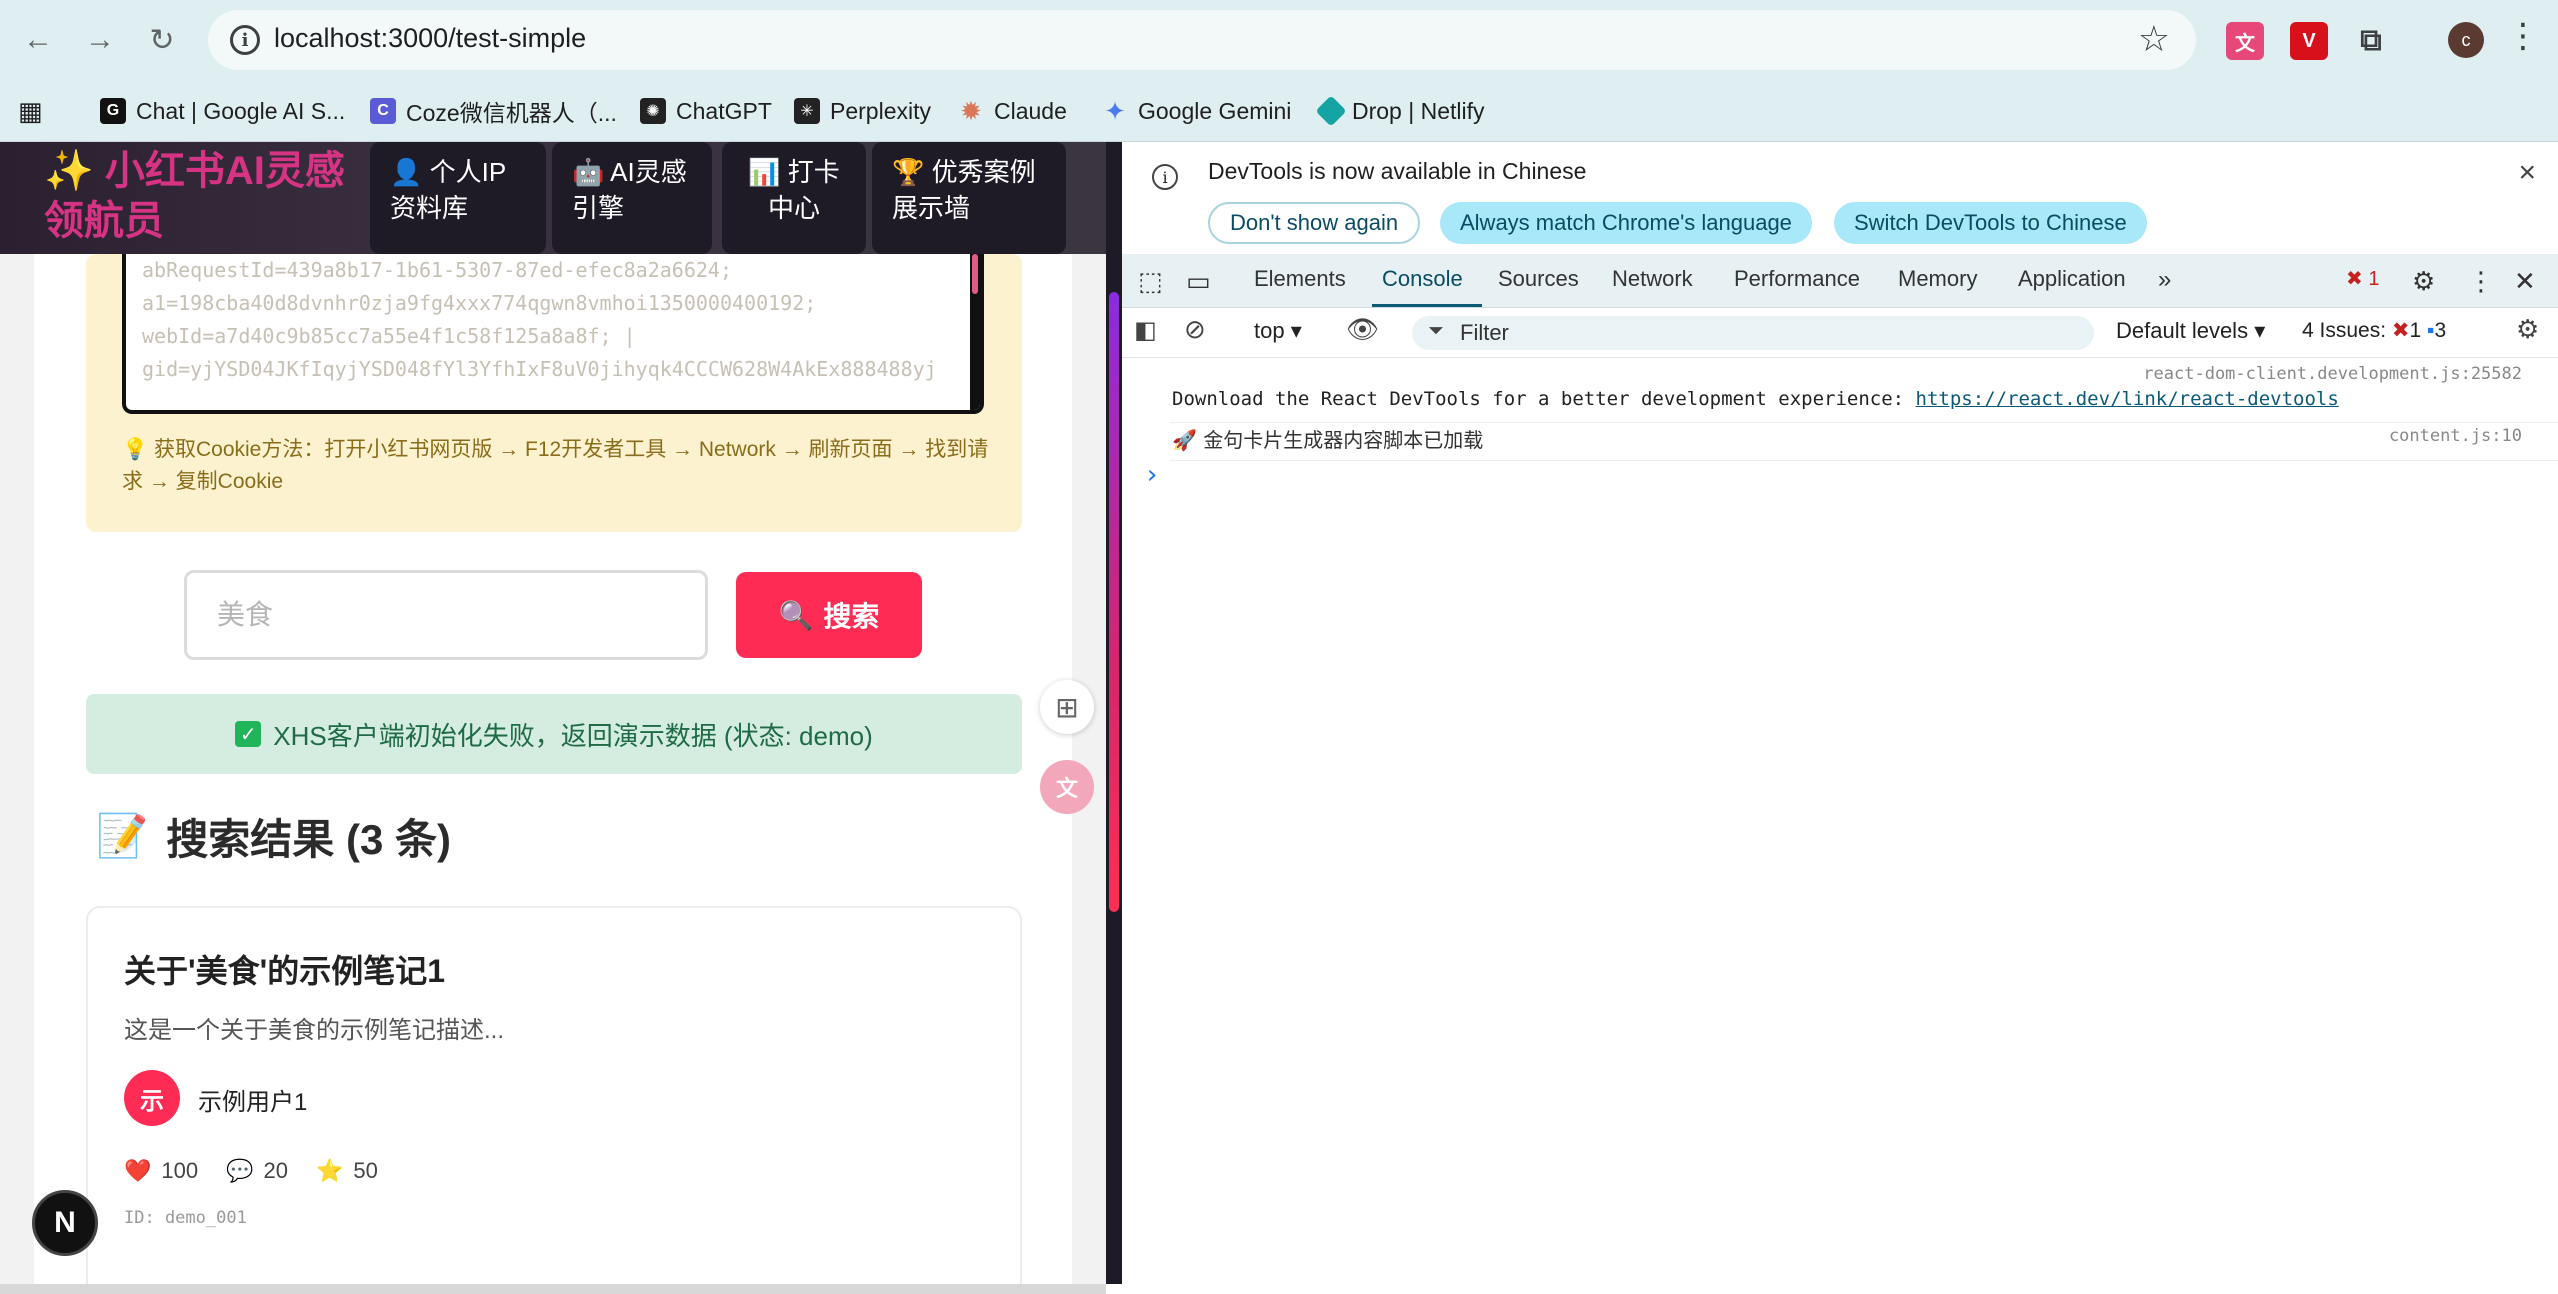 This screenshot has width=2558, height=1294. What do you see at coordinates (724, 110) in the screenshot?
I see `bookmark-label: ChatGPT` at bounding box center [724, 110].